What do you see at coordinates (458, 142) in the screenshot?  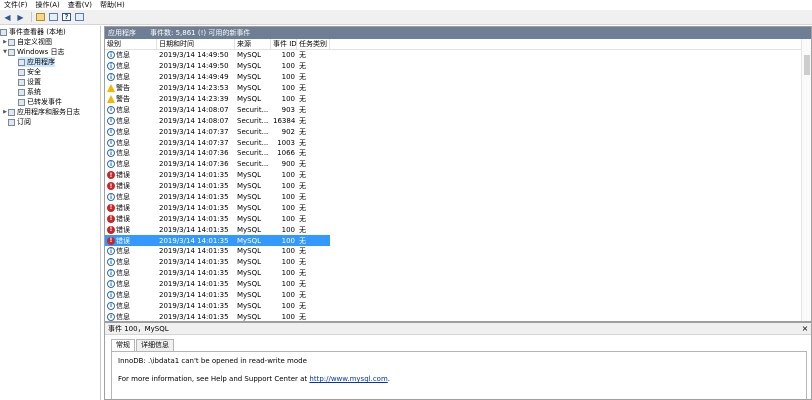 I see `table-row: i 信息 2019/3/14 14:07:37 Securit... 1003 无` at bounding box center [458, 142].